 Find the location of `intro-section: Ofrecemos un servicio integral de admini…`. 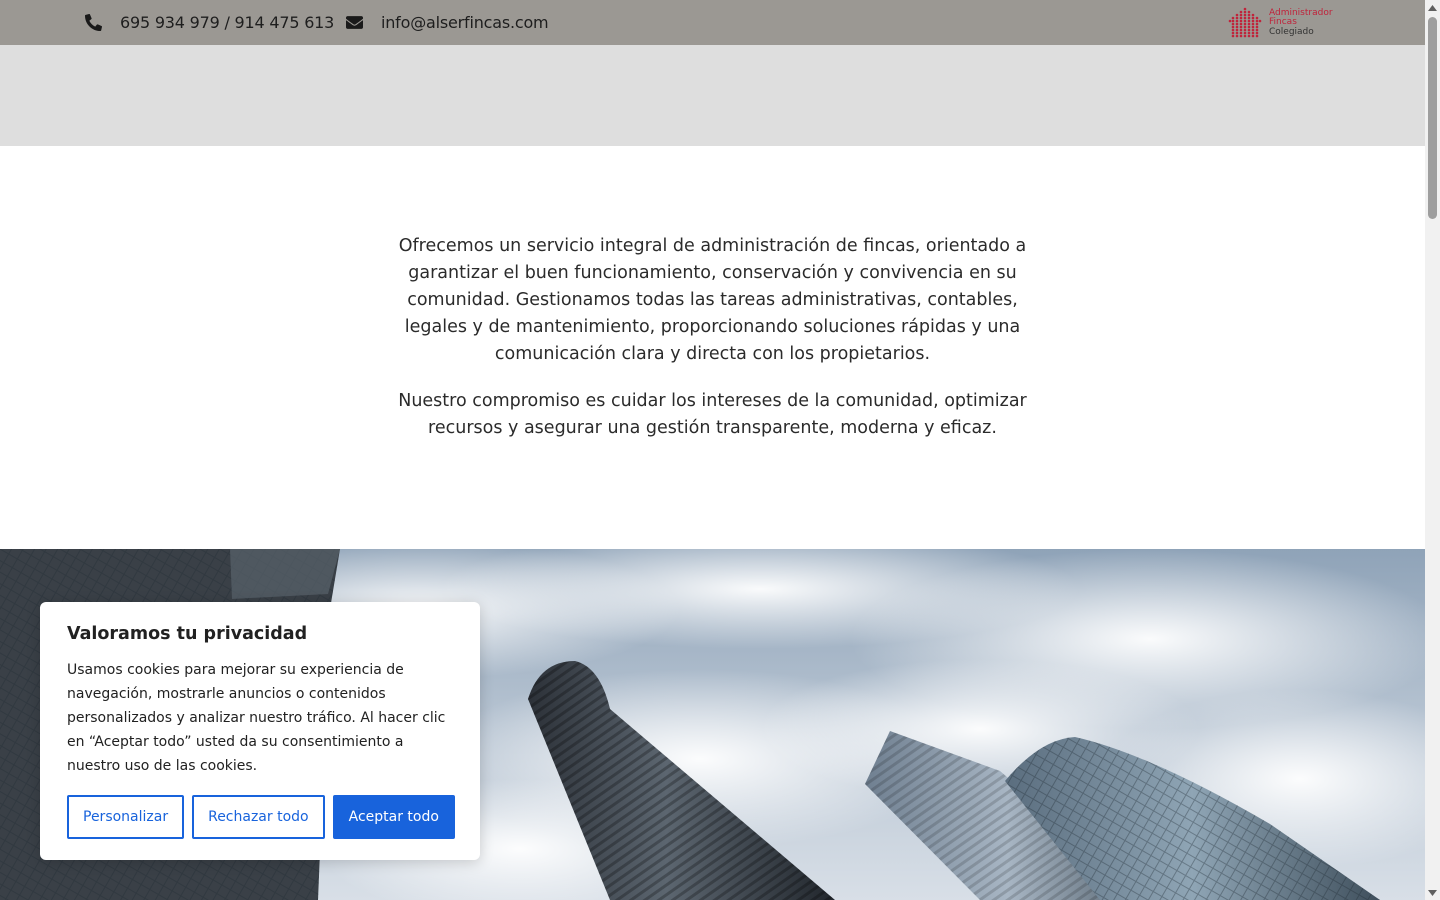

intro-section: Ofrecemos un servicio integral de admini… is located at coordinates (712, 337).